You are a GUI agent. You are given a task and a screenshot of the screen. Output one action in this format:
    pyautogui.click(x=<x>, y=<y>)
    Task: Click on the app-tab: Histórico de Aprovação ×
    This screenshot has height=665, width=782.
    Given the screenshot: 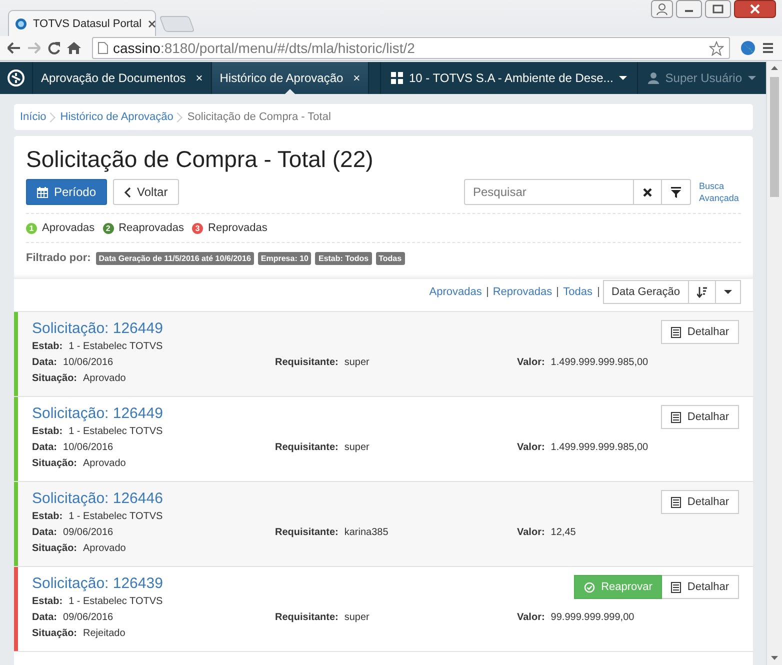 What is the action you would take?
    pyautogui.click(x=291, y=78)
    